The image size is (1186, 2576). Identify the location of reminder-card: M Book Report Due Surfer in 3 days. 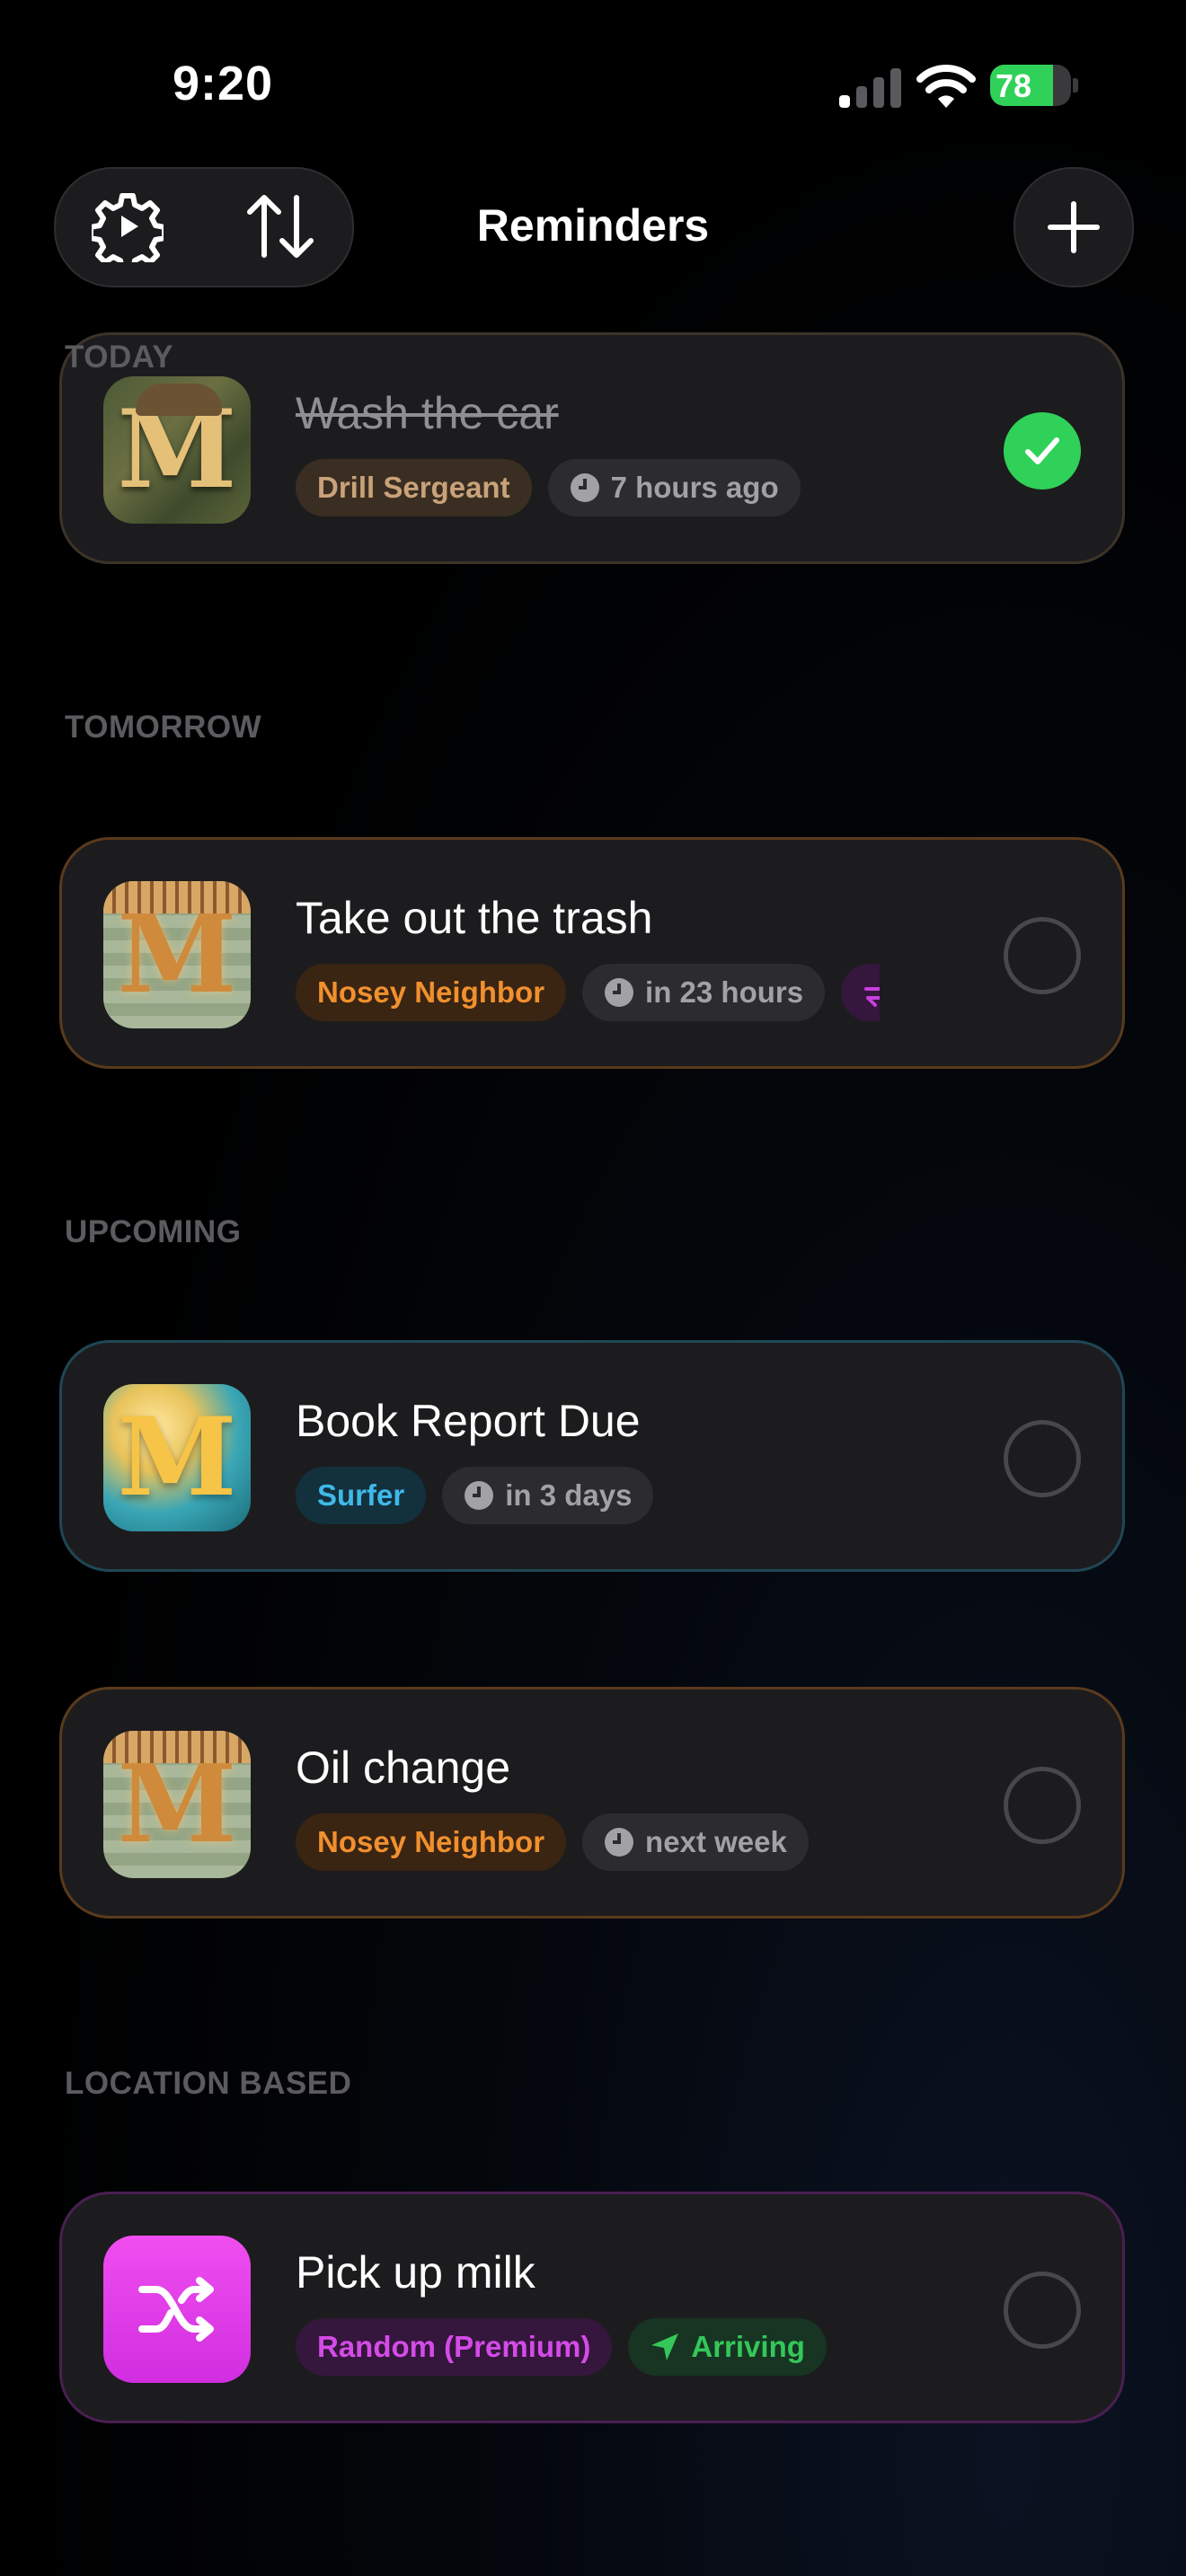
(592, 1456).